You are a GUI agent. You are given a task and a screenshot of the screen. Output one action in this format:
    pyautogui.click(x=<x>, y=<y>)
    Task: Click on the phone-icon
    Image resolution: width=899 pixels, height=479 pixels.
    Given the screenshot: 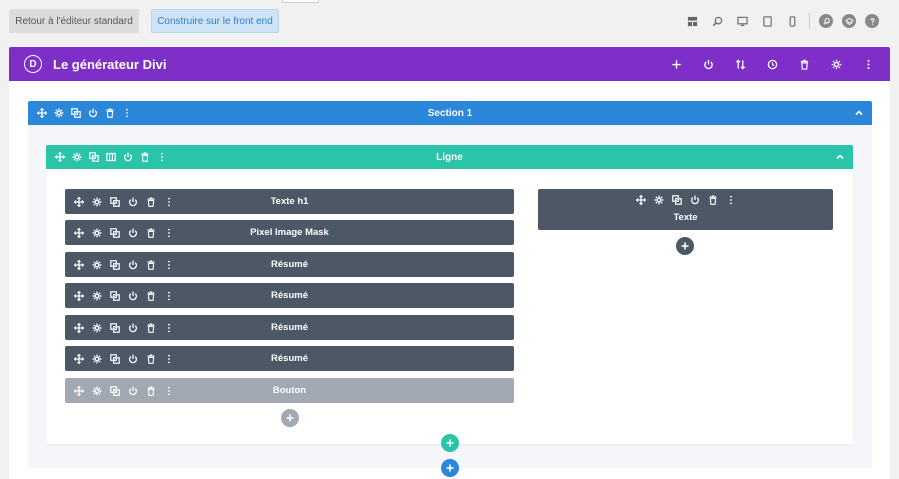 What is the action you would take?
    pyautogui.click(x=792, y=21)
    